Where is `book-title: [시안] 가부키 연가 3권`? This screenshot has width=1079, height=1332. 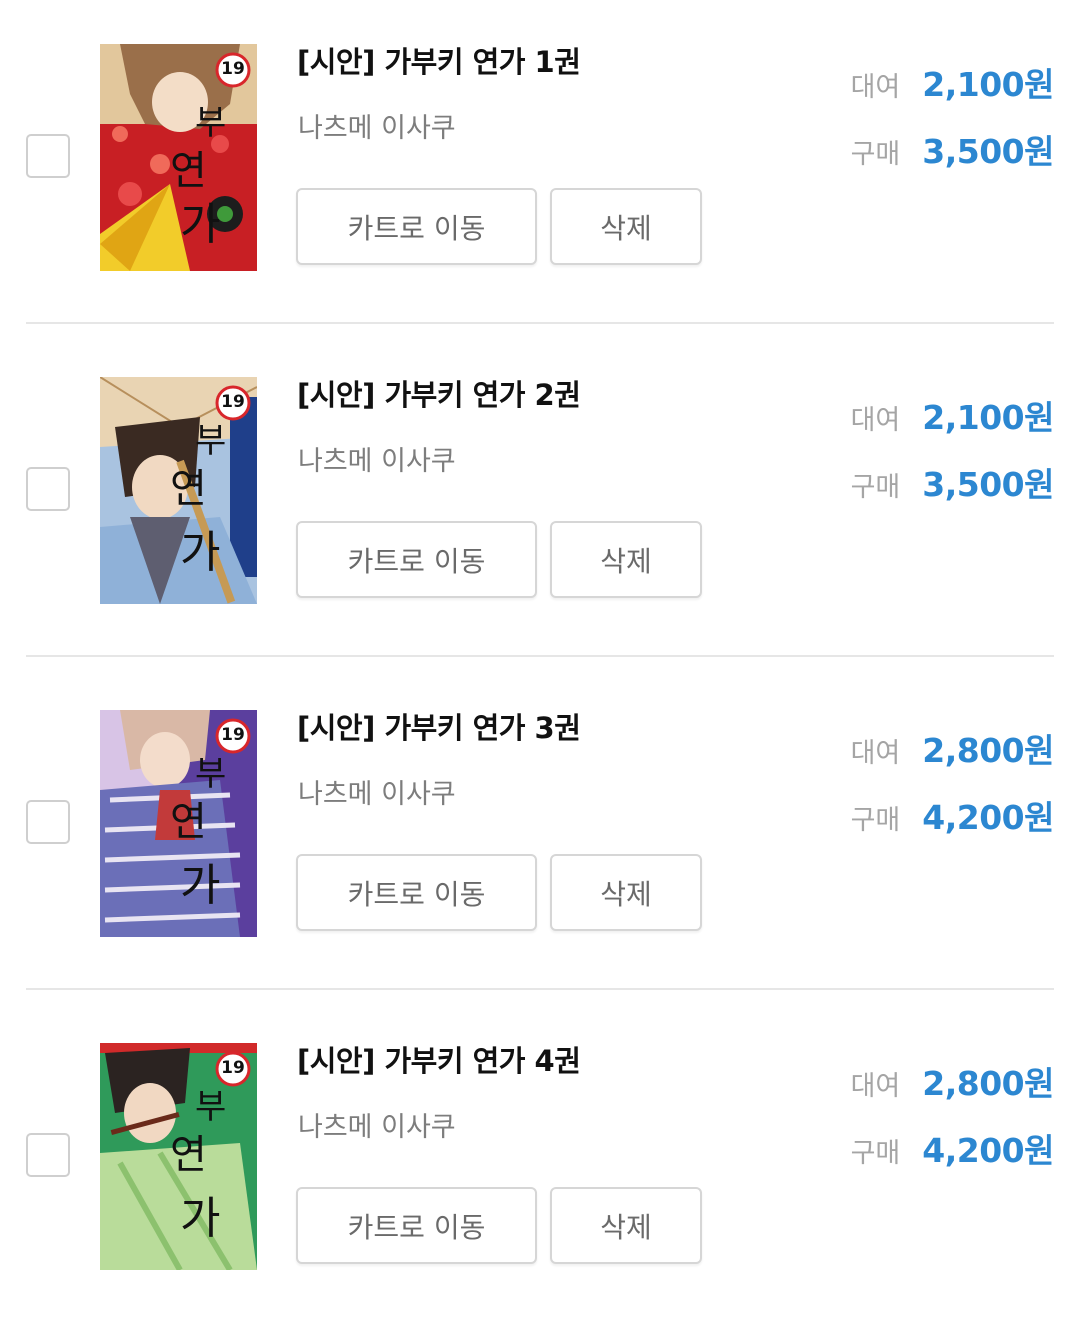
book-title: [시안] 가부키 연가 3권 is located at coordinates (439, 726).